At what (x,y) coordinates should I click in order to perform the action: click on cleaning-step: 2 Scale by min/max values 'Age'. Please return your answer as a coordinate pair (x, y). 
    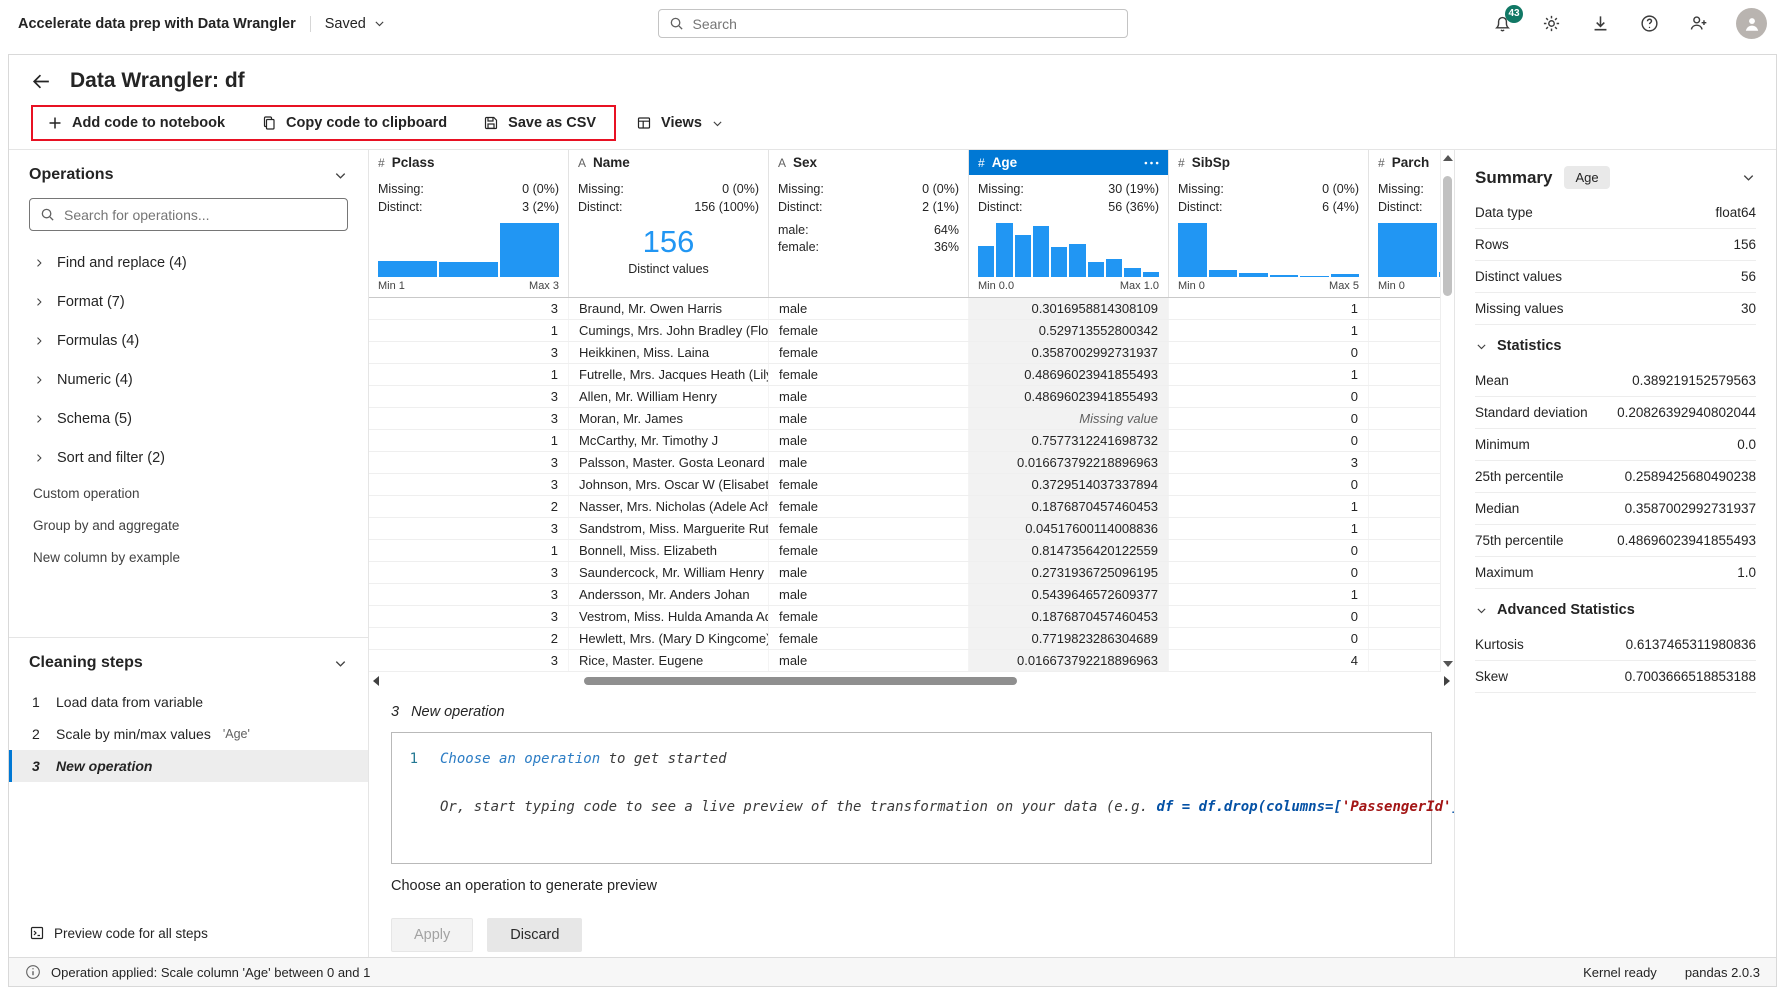
    Looking at the image, I should click on (188, 734).